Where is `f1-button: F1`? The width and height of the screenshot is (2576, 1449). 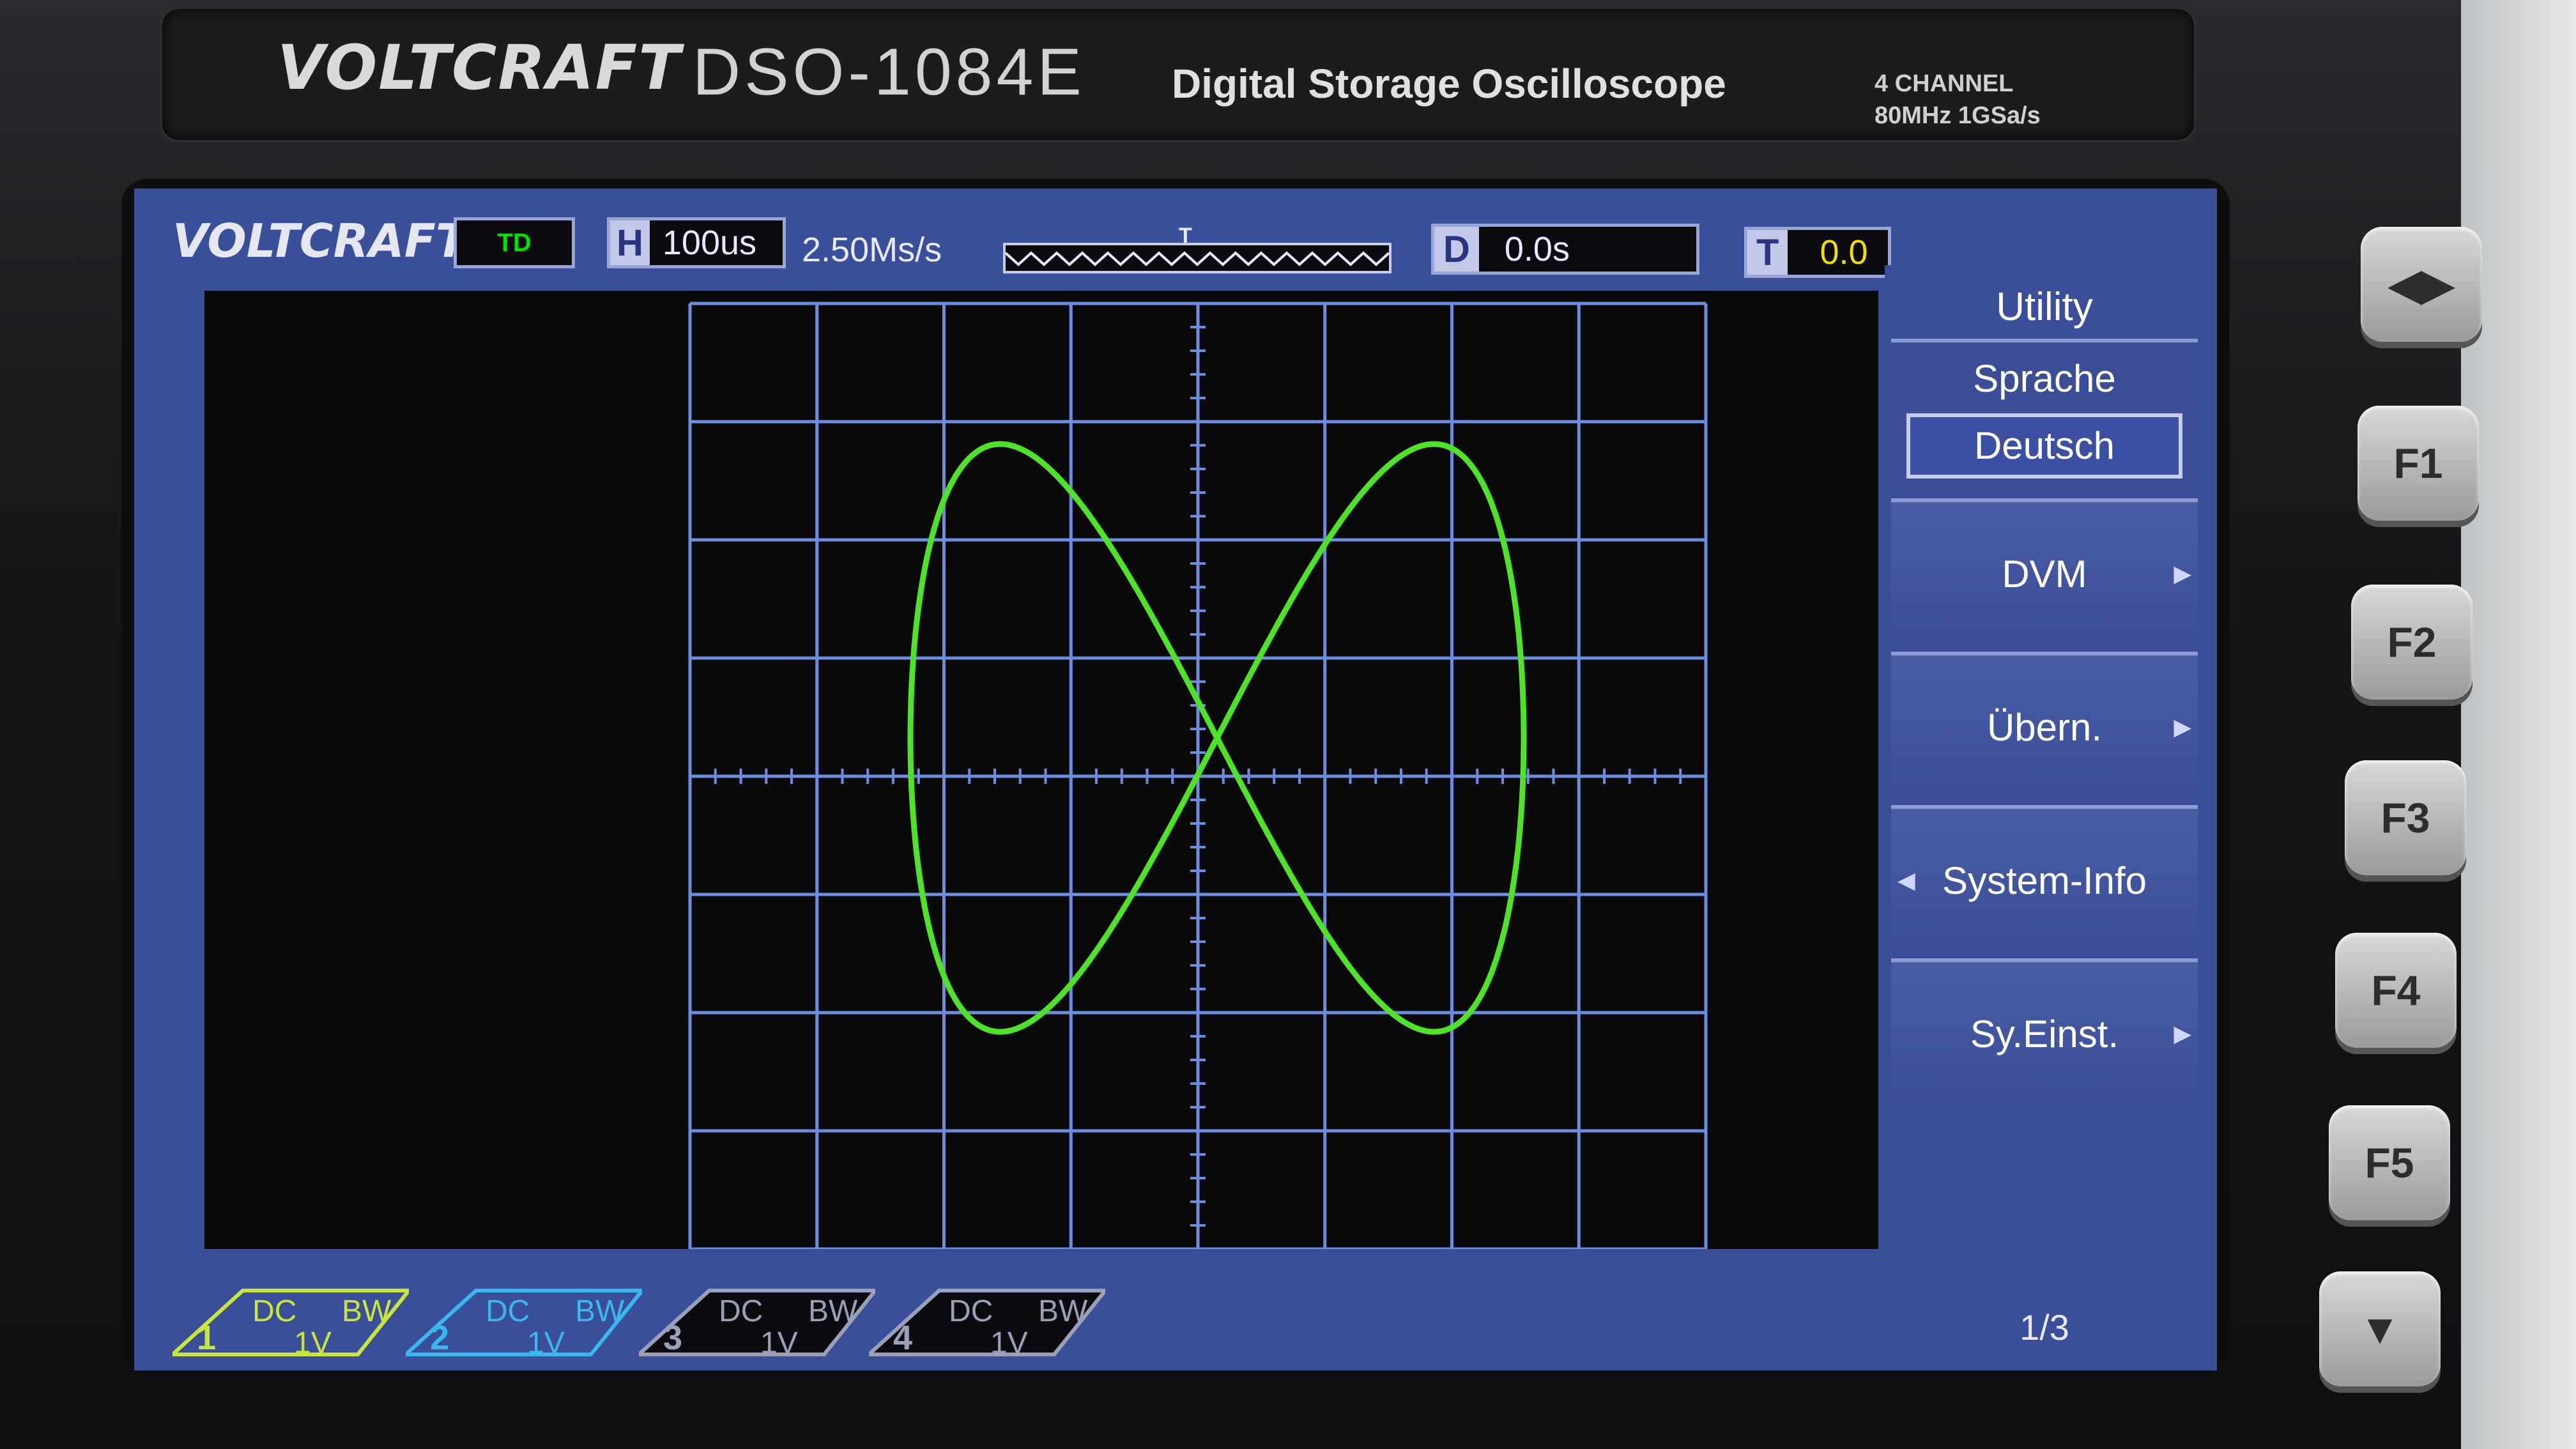
f1-button: F1 is located at coordinates (2418, 463).